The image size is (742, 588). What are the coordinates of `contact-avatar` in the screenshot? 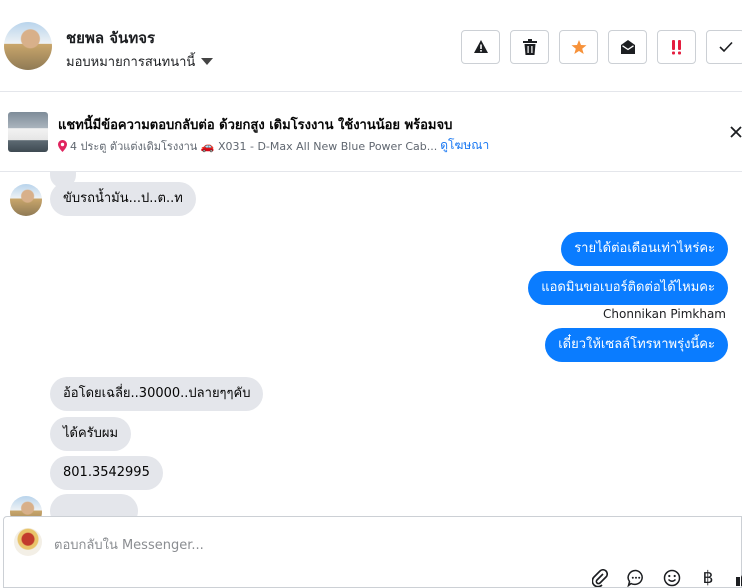 It's located at (28, 46).